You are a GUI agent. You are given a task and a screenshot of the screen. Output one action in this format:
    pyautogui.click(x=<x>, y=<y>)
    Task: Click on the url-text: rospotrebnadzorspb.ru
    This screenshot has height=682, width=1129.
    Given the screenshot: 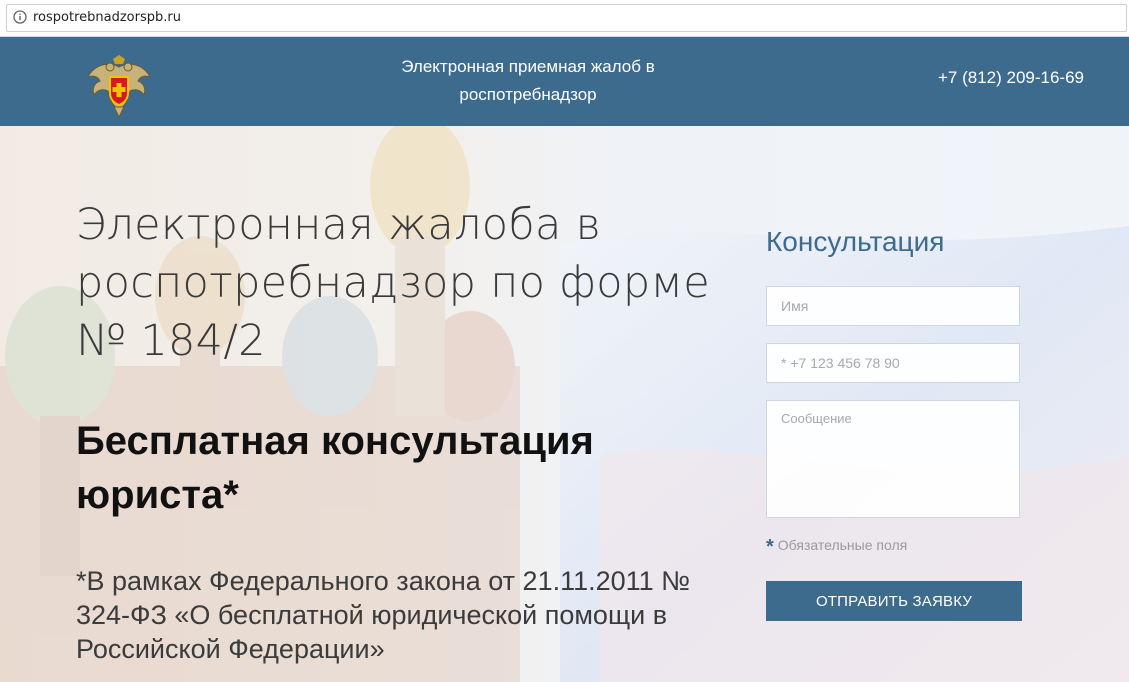 What is the action you would take?
    pyautogui.click(x=107, y=17)
    